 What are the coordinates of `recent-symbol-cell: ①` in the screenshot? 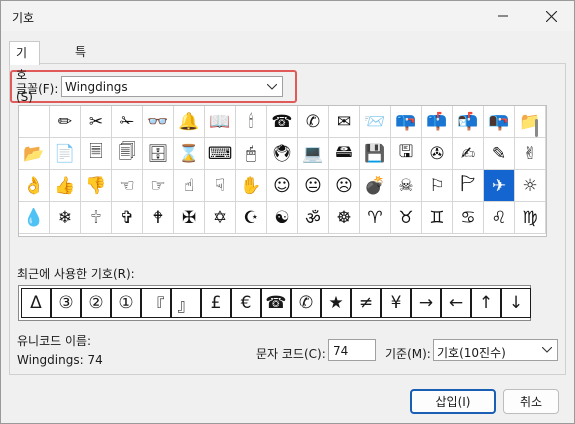 It's located at (126, 303).